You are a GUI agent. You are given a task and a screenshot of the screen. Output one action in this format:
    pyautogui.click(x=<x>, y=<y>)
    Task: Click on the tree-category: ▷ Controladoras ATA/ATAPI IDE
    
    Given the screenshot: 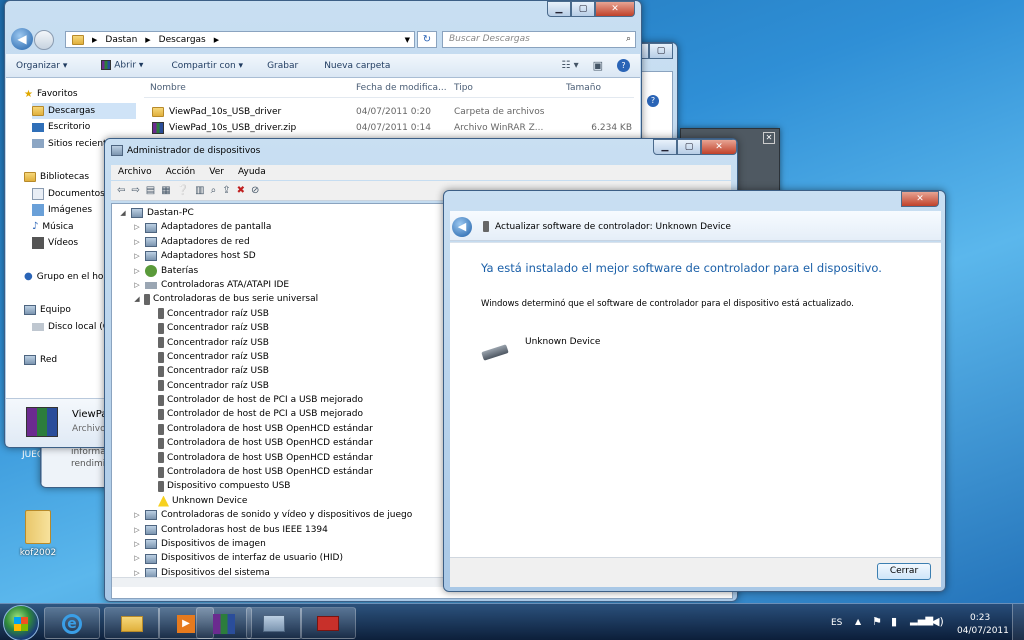 What is the action you would take?
    pyautogui.click(x=289, y=285)
    